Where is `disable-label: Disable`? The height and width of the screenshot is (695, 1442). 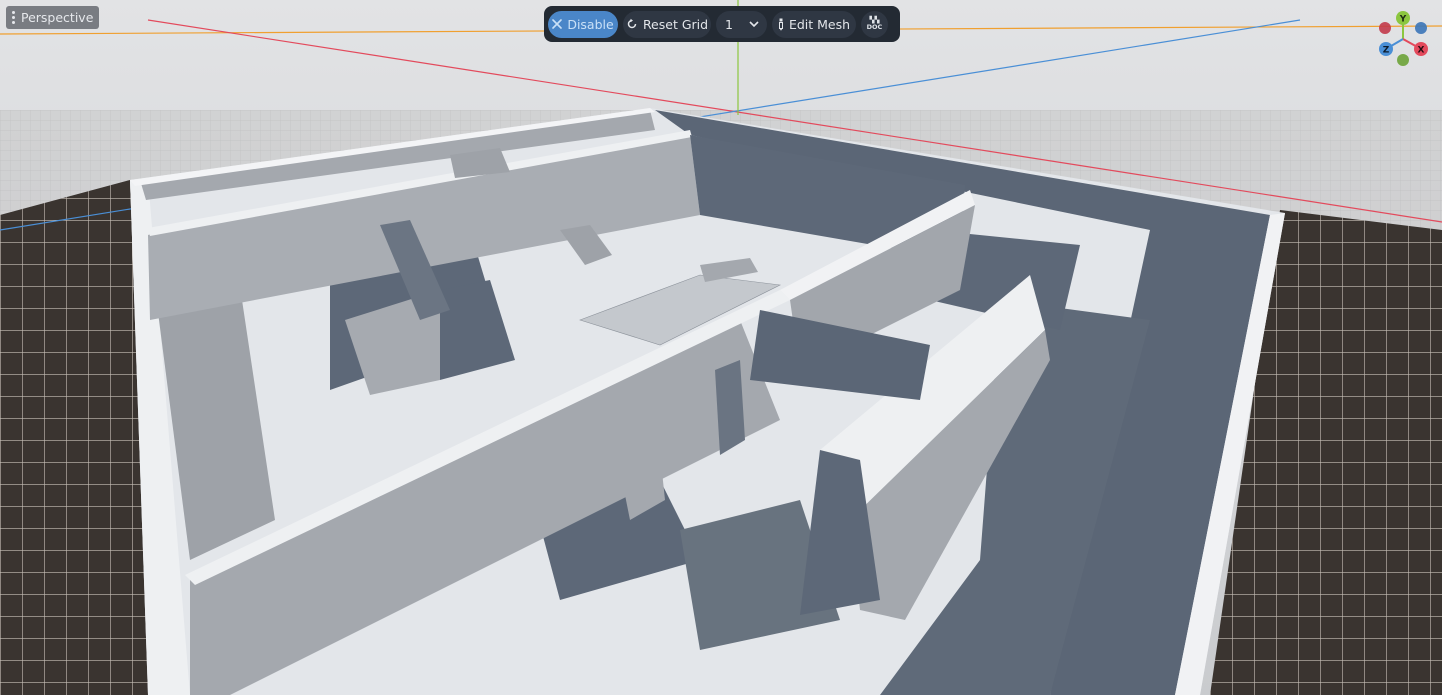 disable-label: Disable is located at coordinates (590, 24).